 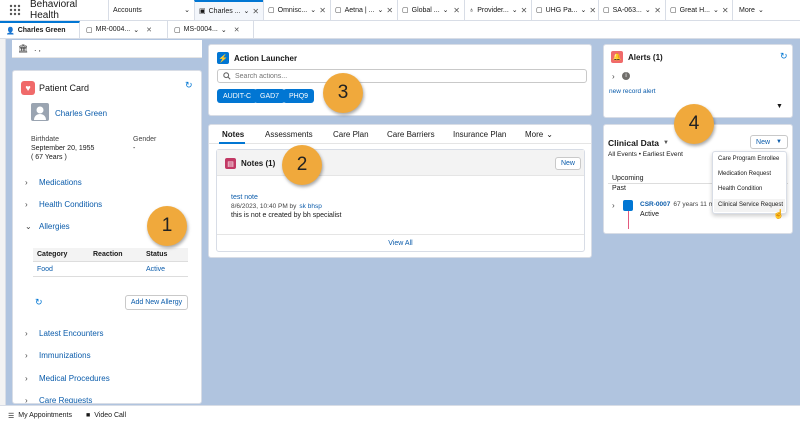 I want to click on timeline-line, so click(x=628, y=220).